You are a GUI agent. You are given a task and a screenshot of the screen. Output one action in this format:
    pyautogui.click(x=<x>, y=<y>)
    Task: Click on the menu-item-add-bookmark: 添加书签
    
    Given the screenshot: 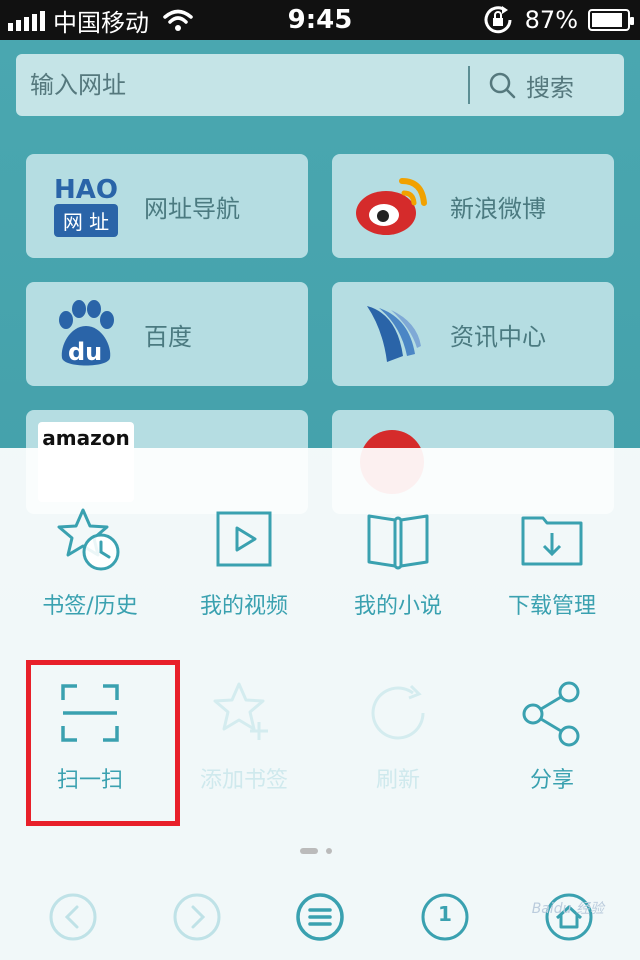 What is the action you would take?
    pyautogui.click(x=244, y=741)
    